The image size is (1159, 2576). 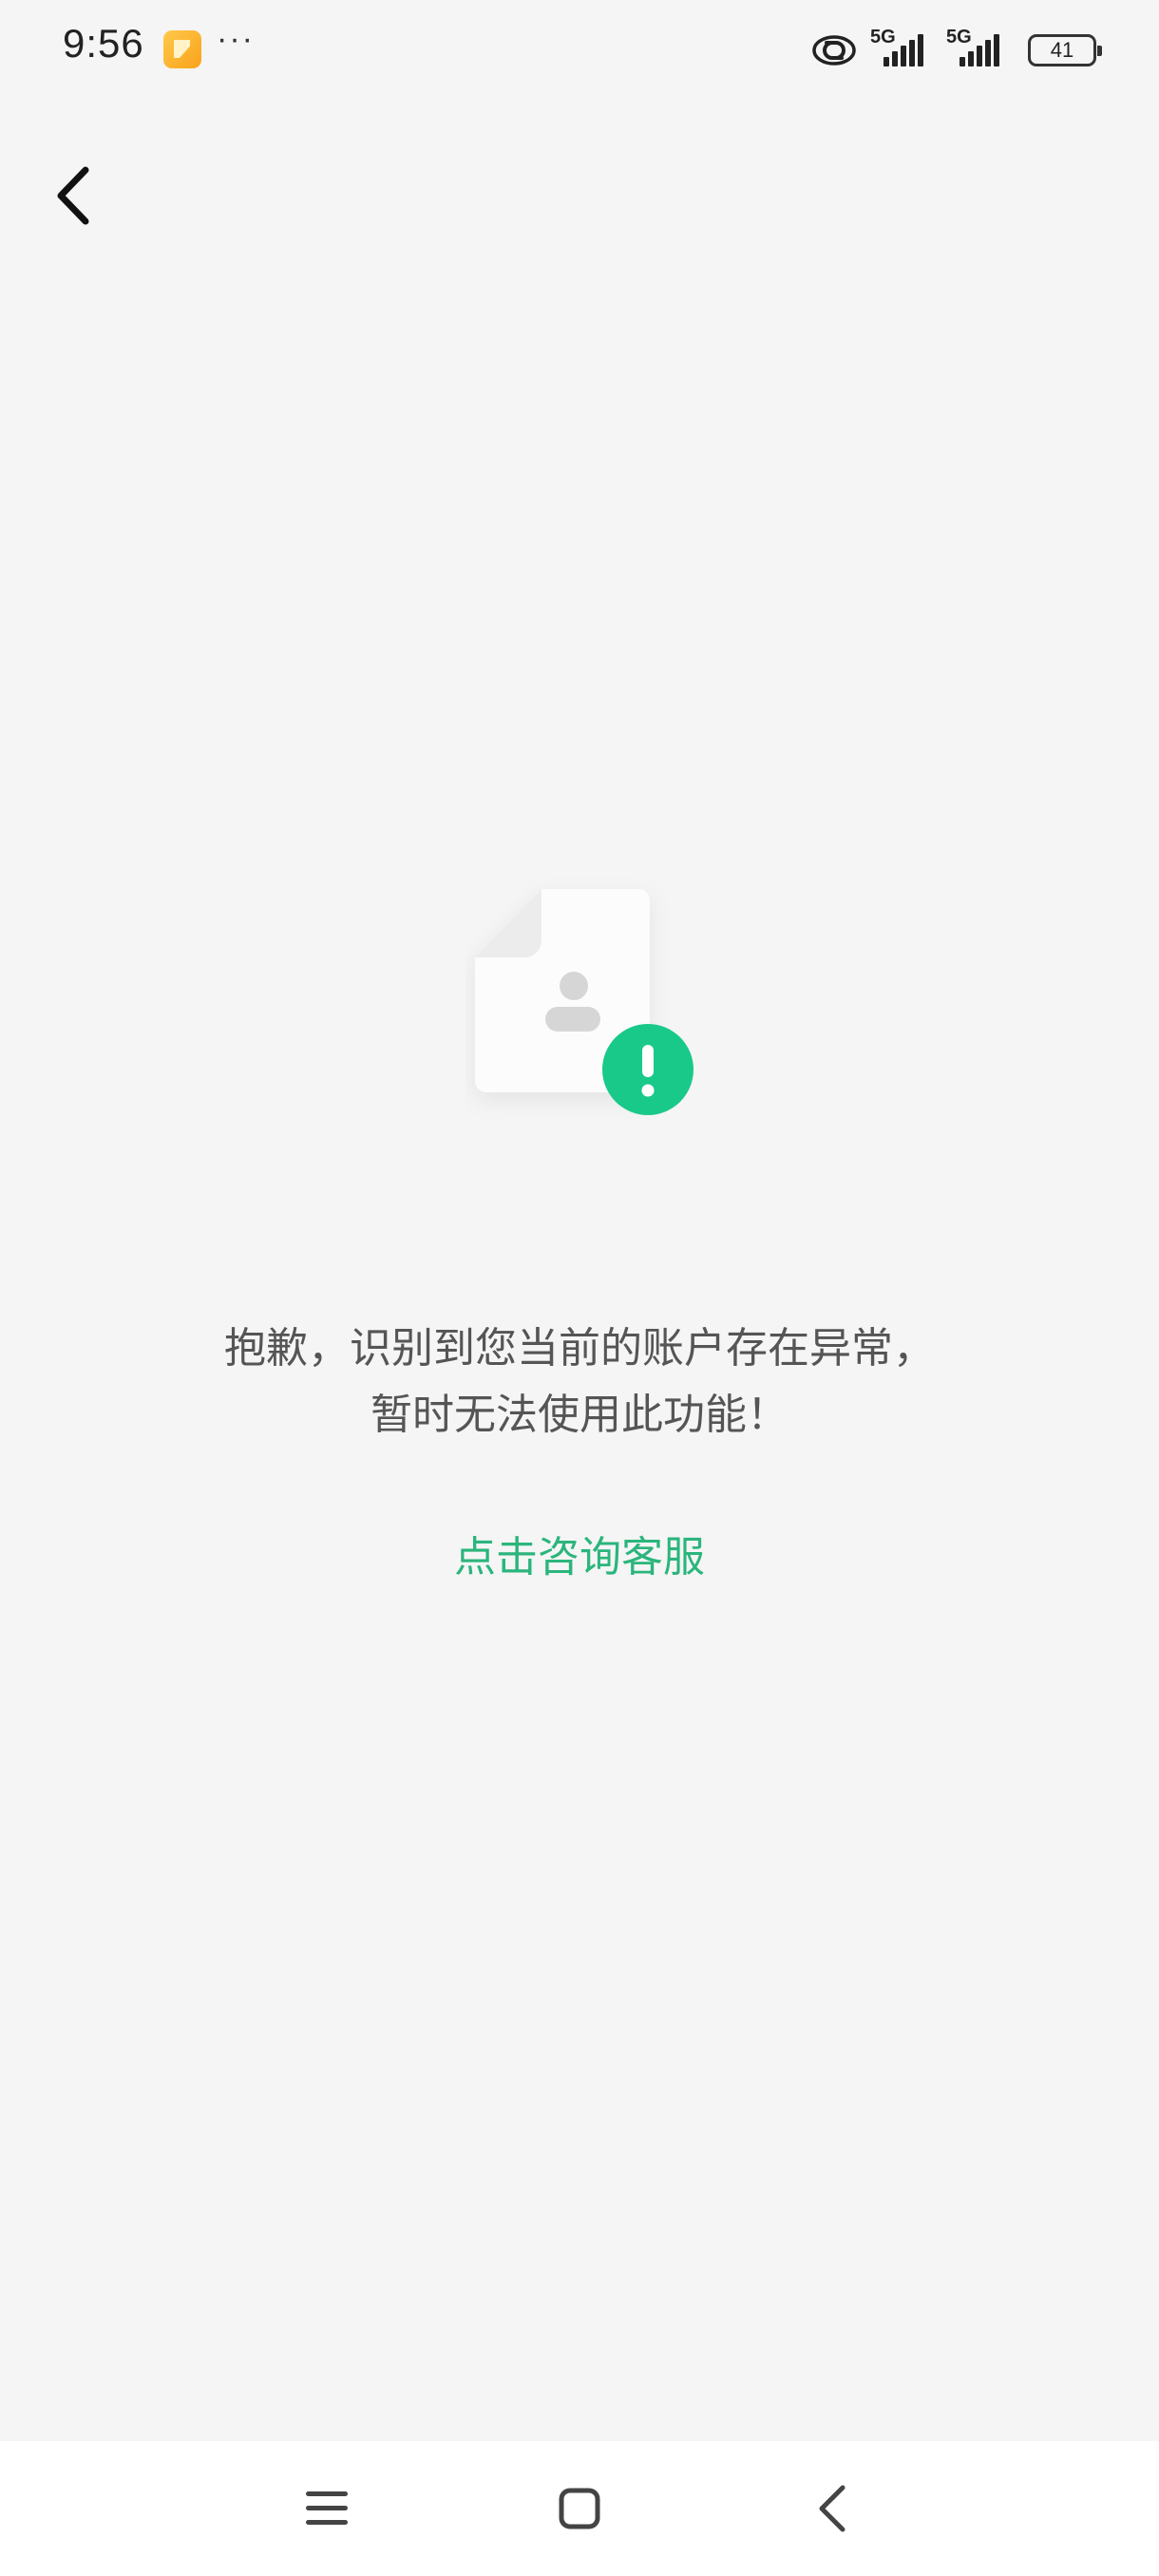 I want to click on battery-icon: 41, so click(x=1065, y=50).